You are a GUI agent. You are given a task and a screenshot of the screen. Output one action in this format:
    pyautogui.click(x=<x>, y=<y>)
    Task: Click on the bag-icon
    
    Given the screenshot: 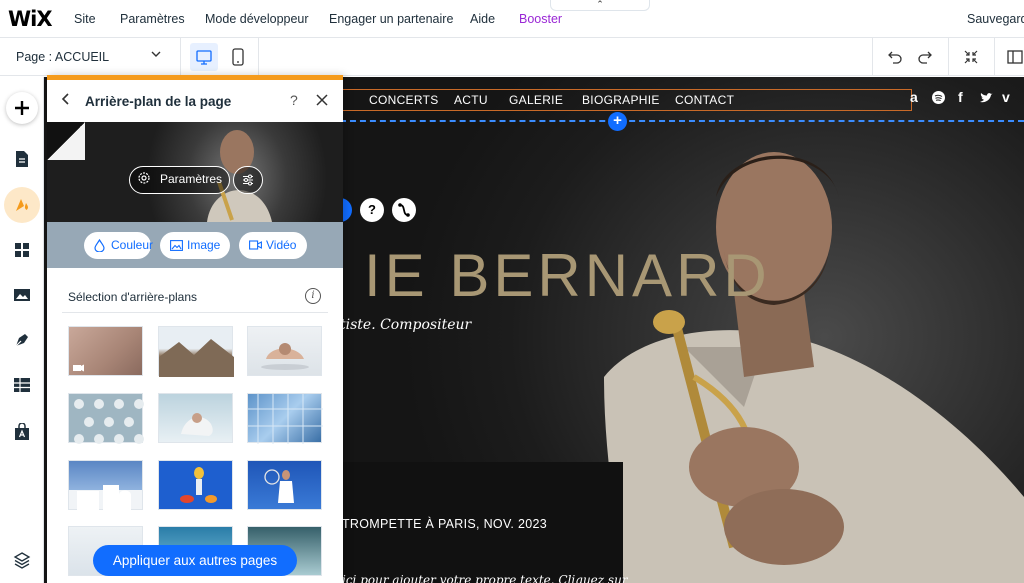 What is the action you would take?
    pyautogui.click(x=22, y=431)
    